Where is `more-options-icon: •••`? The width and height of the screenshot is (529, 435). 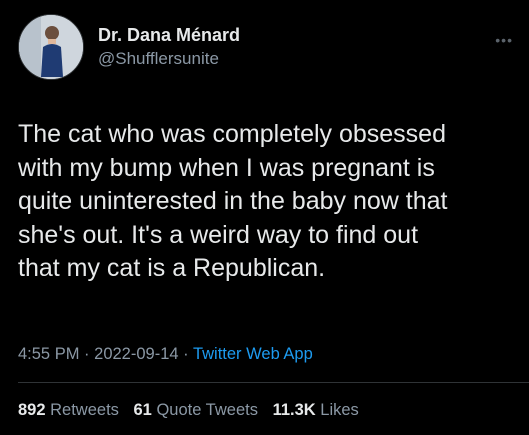
more-options-icon: ••• is located at coordinates (504, 40).